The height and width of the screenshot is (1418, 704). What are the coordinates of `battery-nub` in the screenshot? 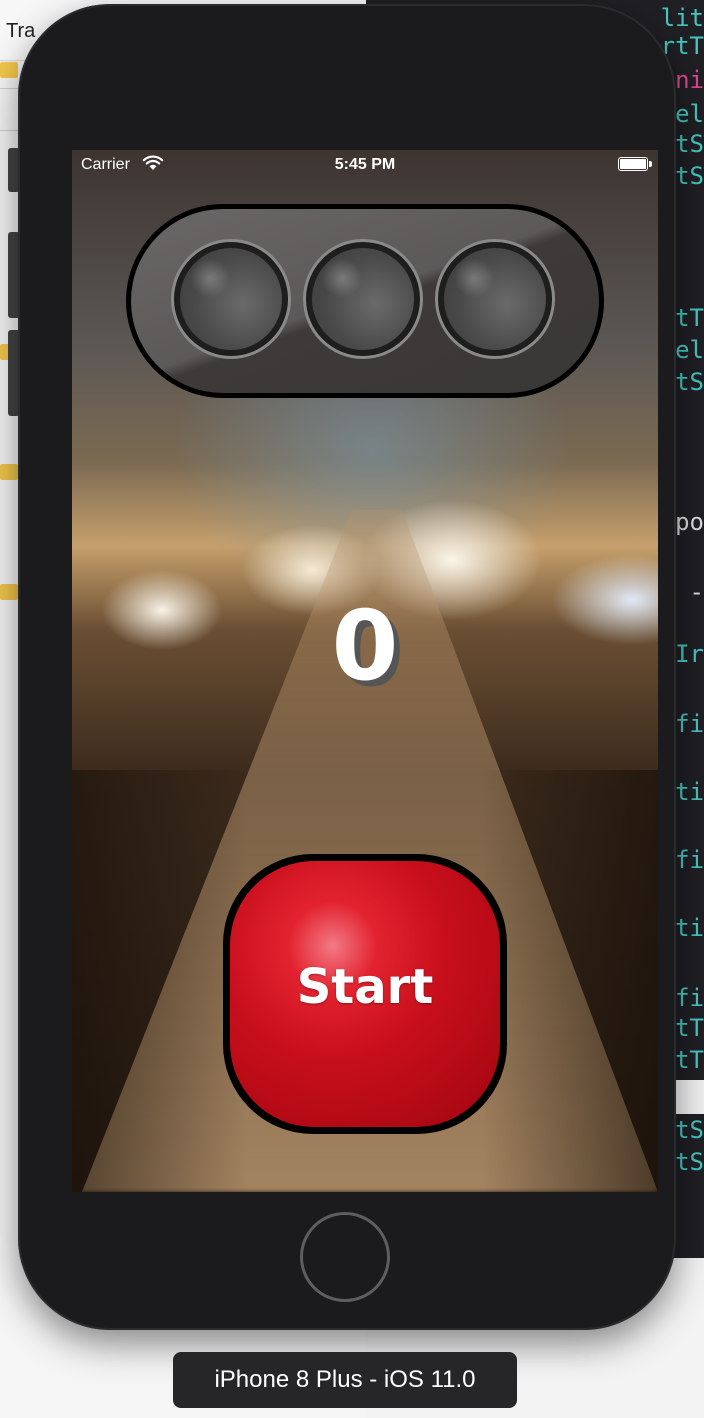 It's located at (650, 164).